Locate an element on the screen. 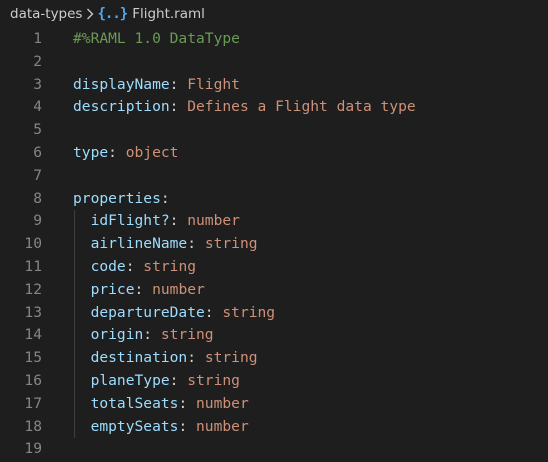  breadcrumb-file: Flight.raml is located at coordinates (168, 14).